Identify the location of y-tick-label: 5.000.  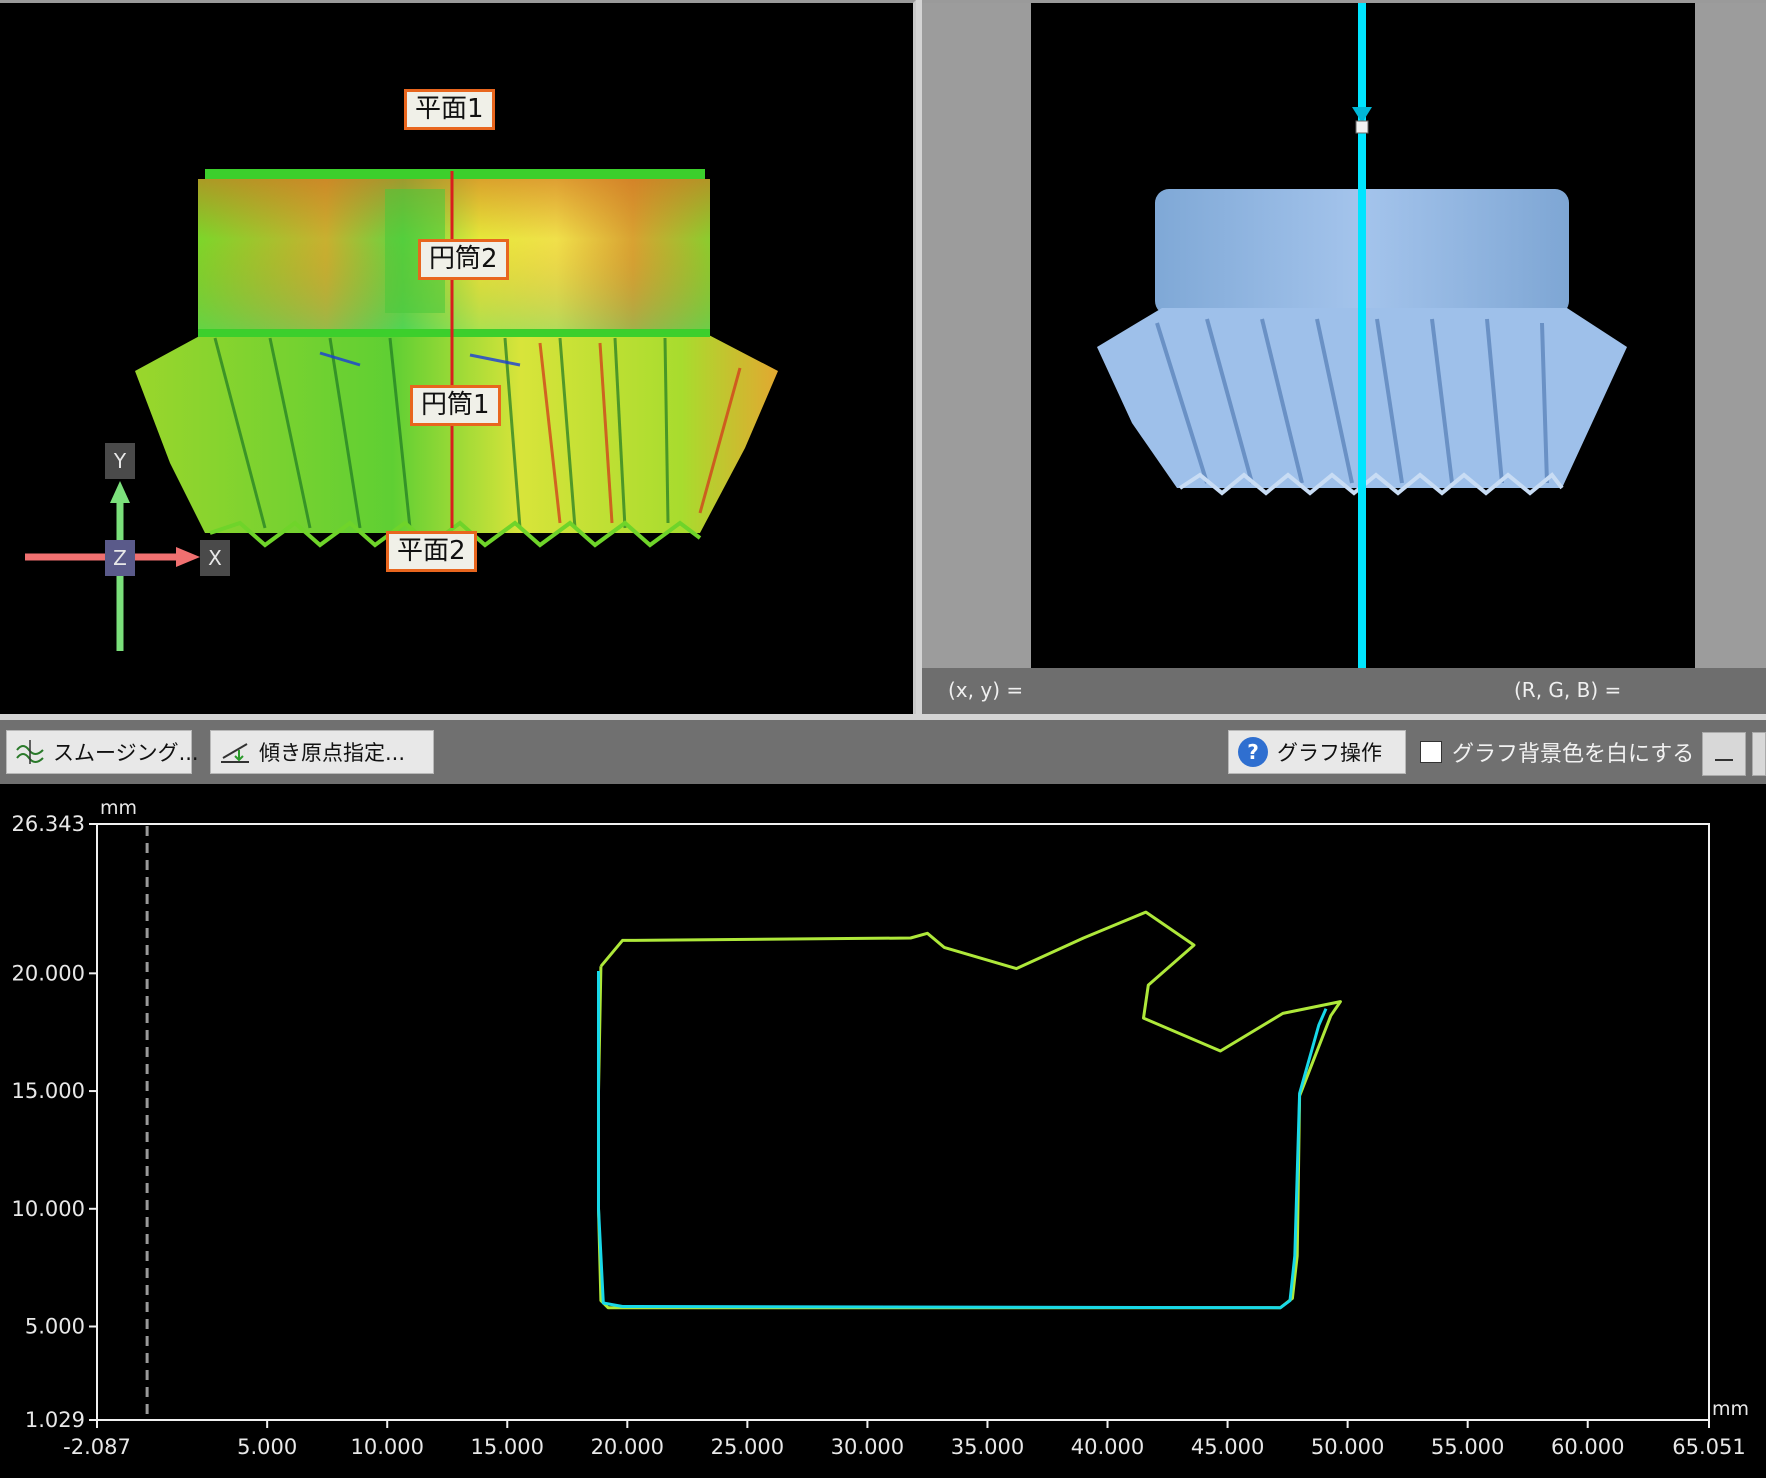
(55, 1327).